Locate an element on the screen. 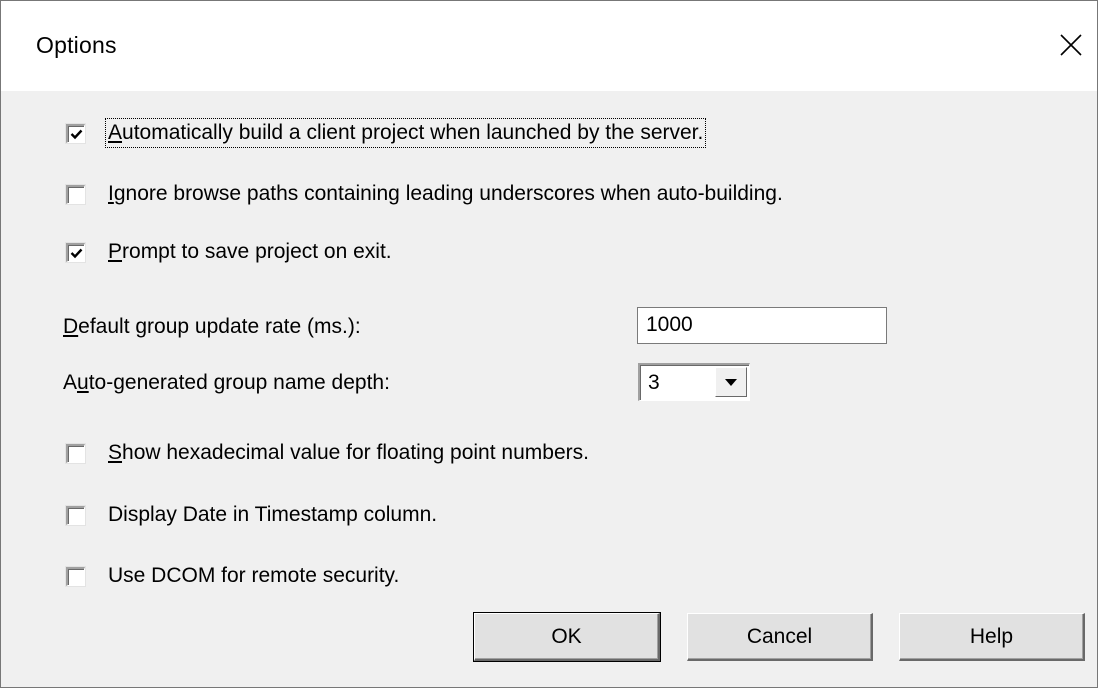 This screenshot has height=688, width=1098. use-dcom-label: Use DCOM for remote security. is located at coordinates (254, 575).